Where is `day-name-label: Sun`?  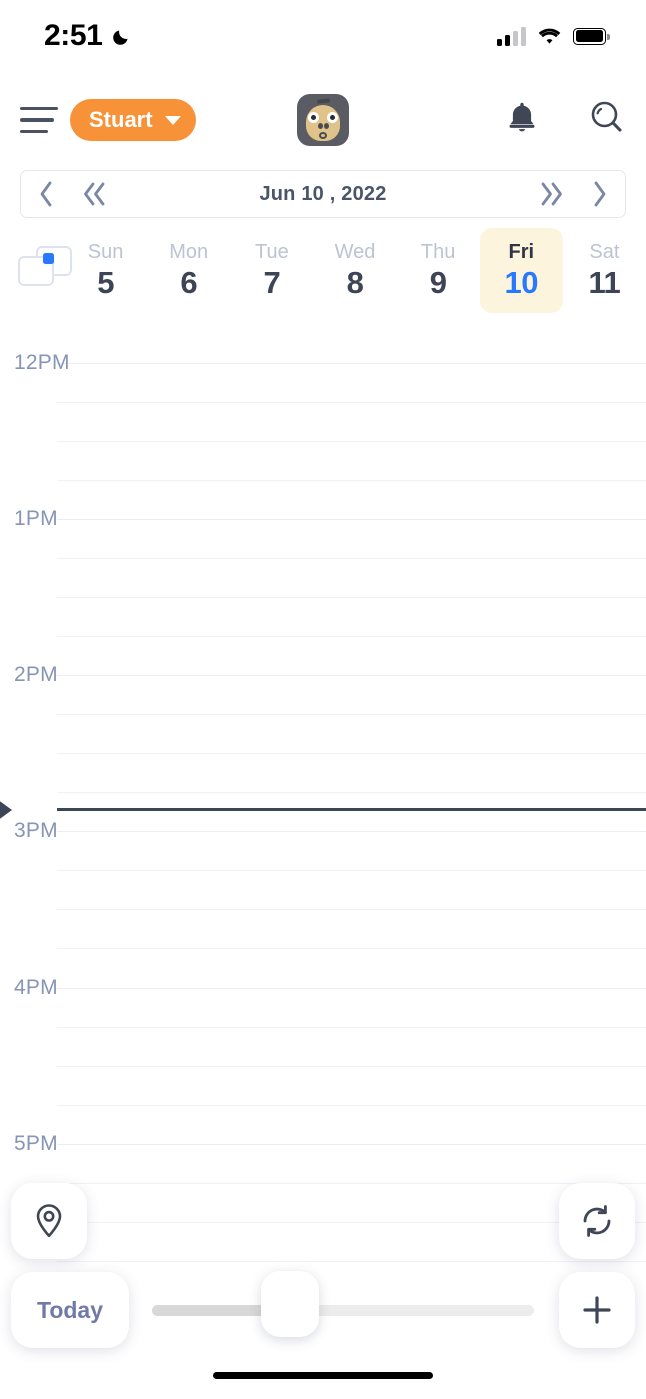
day-name-label: Sun is located at coordinates (105, 251).